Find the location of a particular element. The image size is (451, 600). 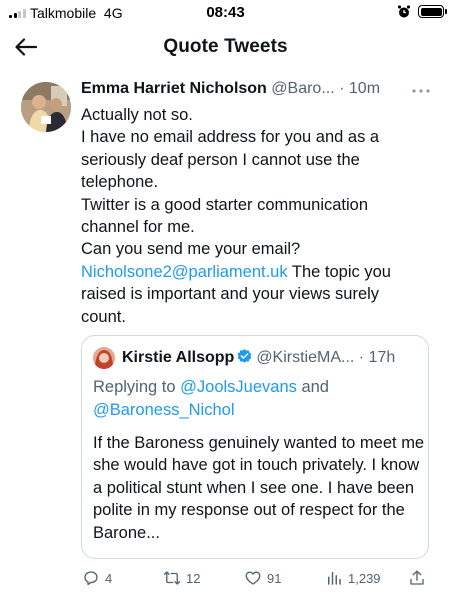

mention-link: @Baroness_Nichol is located at coordinates (163, 410).